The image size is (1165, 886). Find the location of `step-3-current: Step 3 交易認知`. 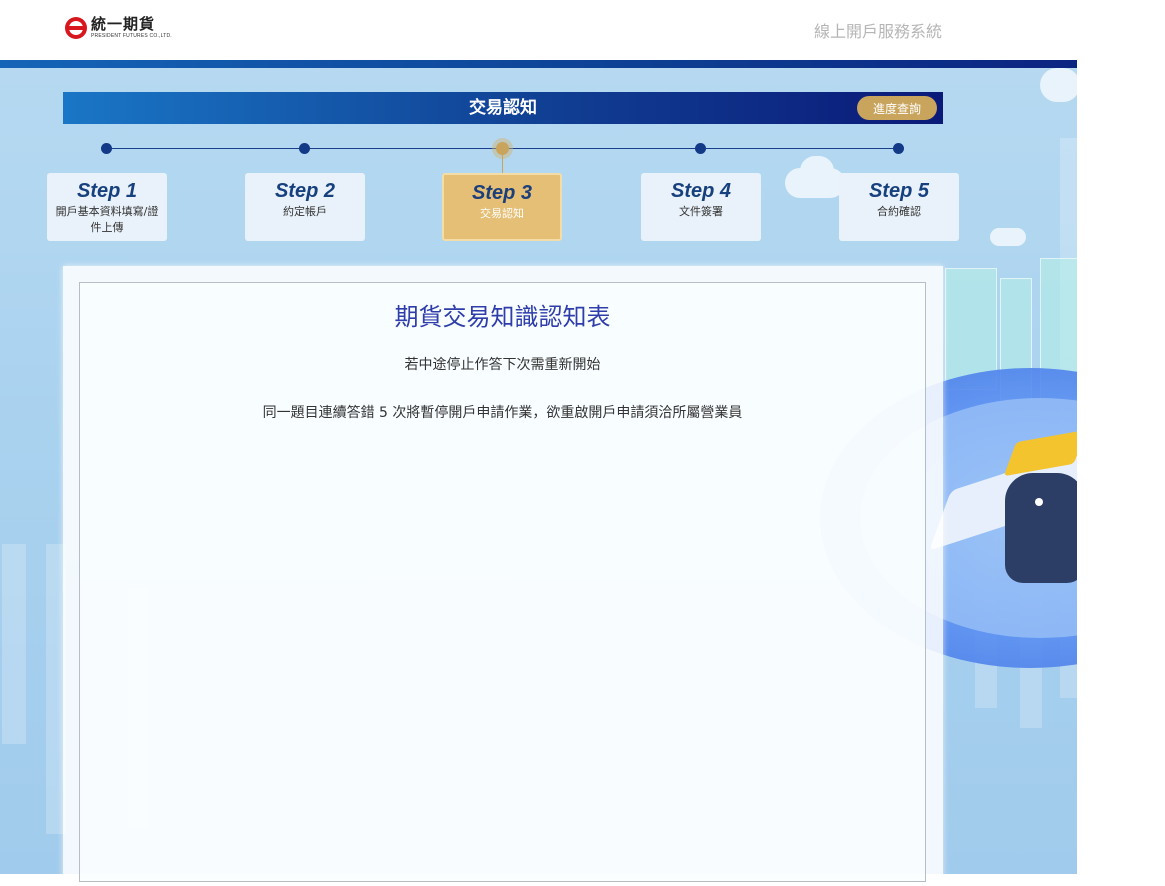

step-3-current: Step 3 交易認知 is located at coordinates (502, 207).